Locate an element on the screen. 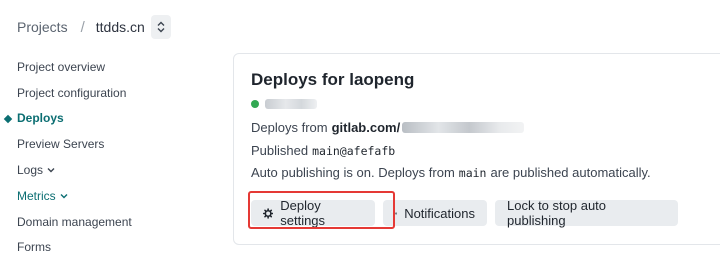 The width and height of the screenshot is (720, 260). redacted-site-name is located at coordinates (291, 104).